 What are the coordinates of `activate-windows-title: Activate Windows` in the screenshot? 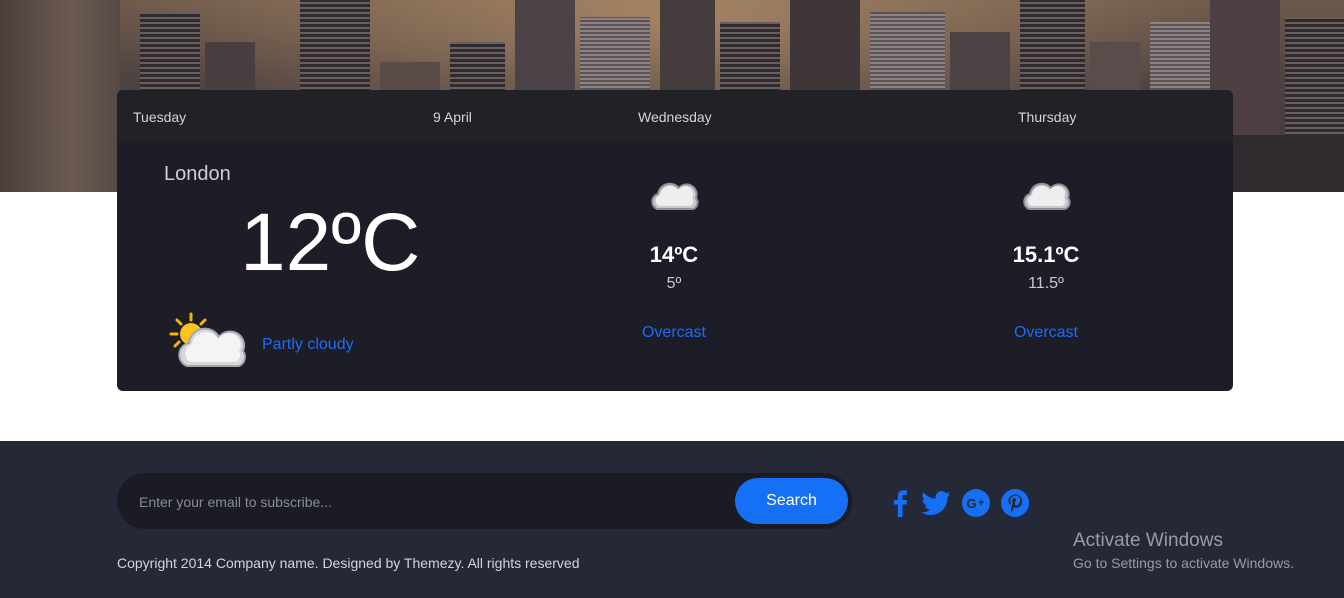 It's located at (1148, 540).